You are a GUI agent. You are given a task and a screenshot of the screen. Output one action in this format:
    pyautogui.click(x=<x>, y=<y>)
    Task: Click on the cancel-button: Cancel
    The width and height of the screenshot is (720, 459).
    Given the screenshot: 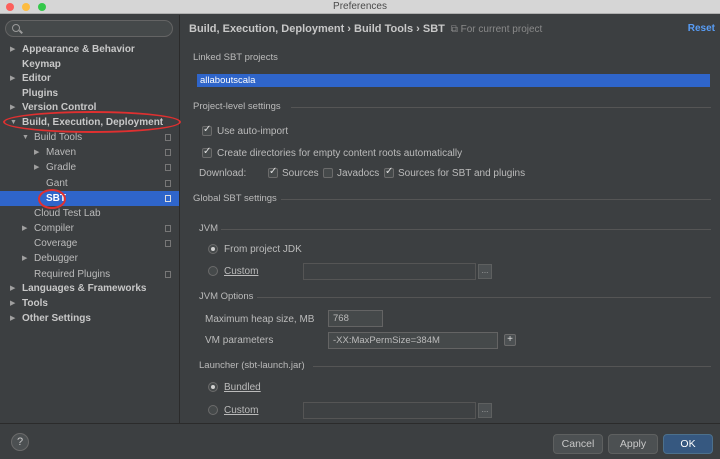 What is the action you would take?
    pyautogui.click(x=578, y=444)
    